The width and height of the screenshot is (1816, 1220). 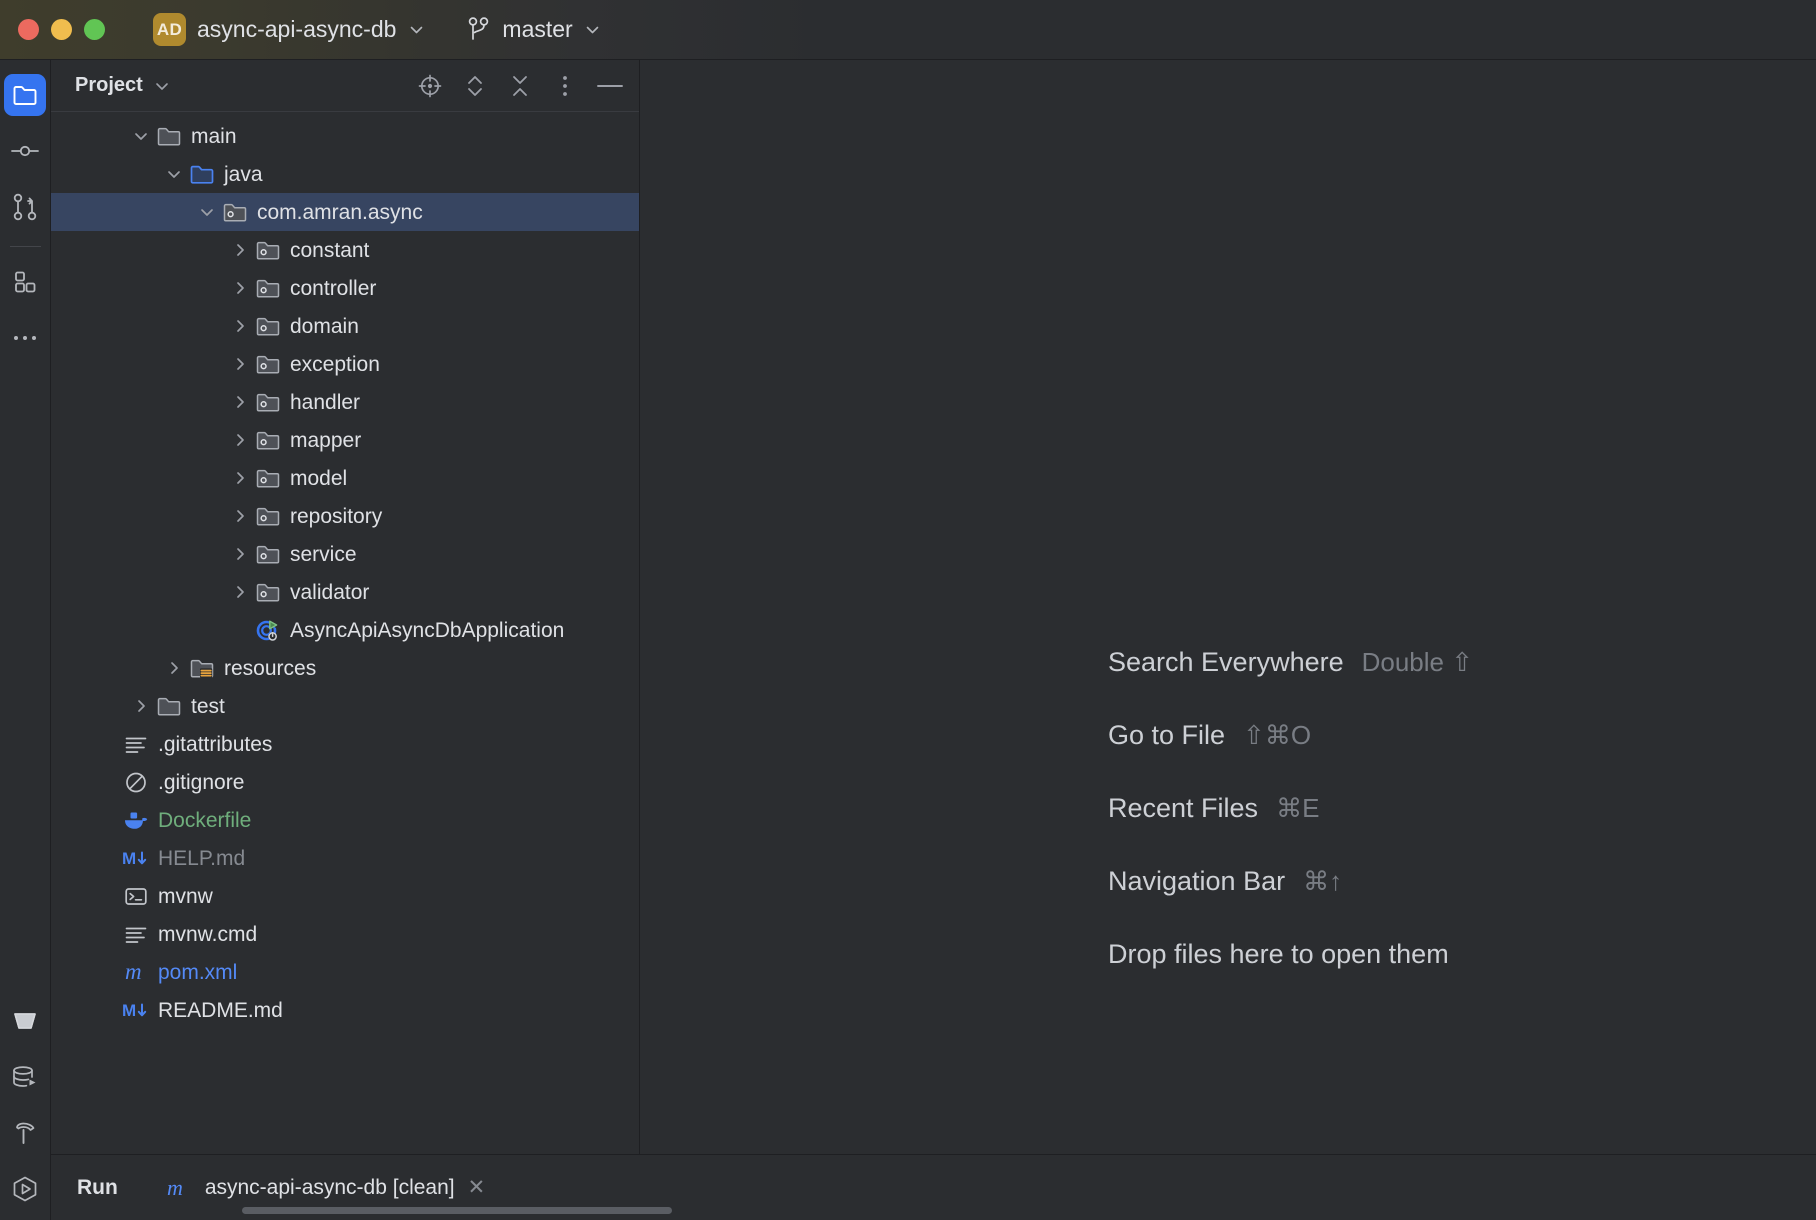 What do you see at coordinates (1290, 662) in the screenshot?
I see `editor-hint: Search Everywhere Double ⇧` at bounding box center [1290, 662].